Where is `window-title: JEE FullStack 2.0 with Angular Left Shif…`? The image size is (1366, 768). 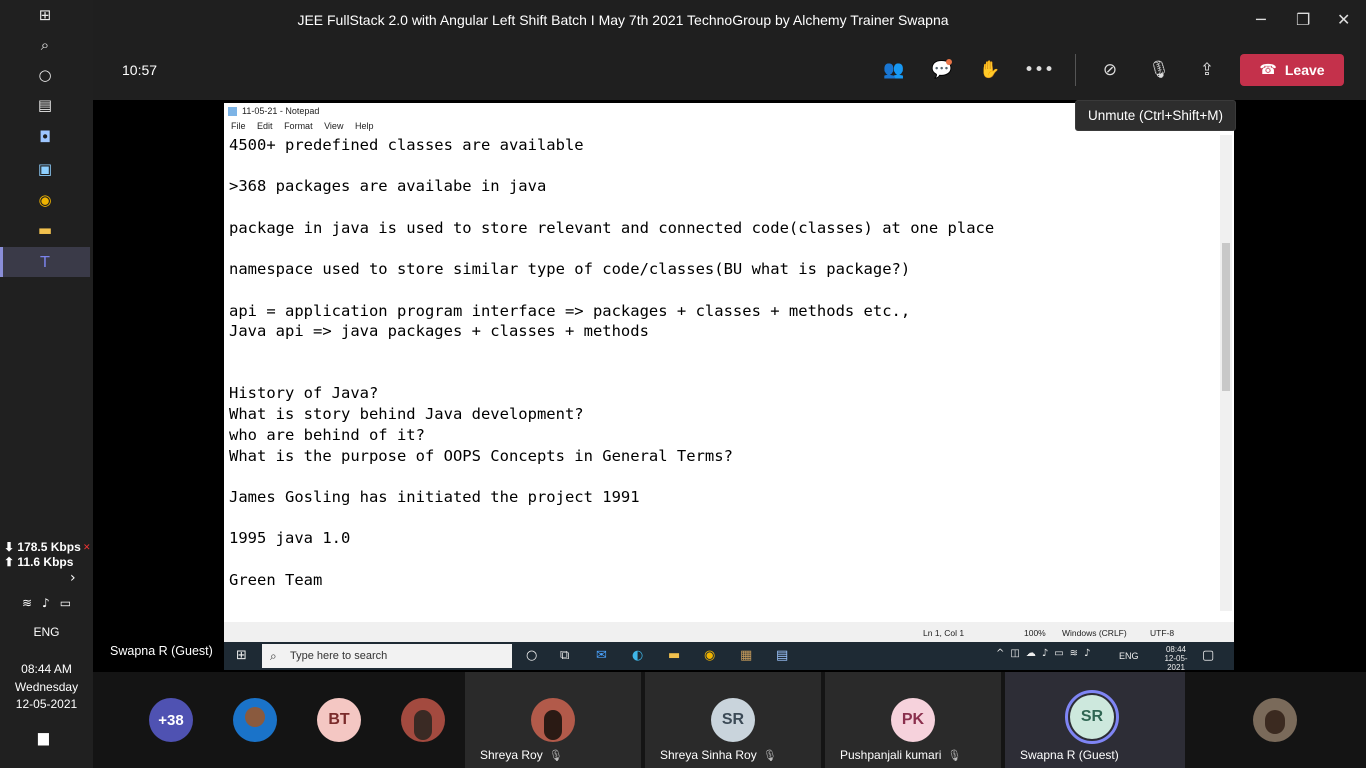
window-title: JEE FullStack 2.0 with Angular Left Shif… is located at coordinates (623, 20).